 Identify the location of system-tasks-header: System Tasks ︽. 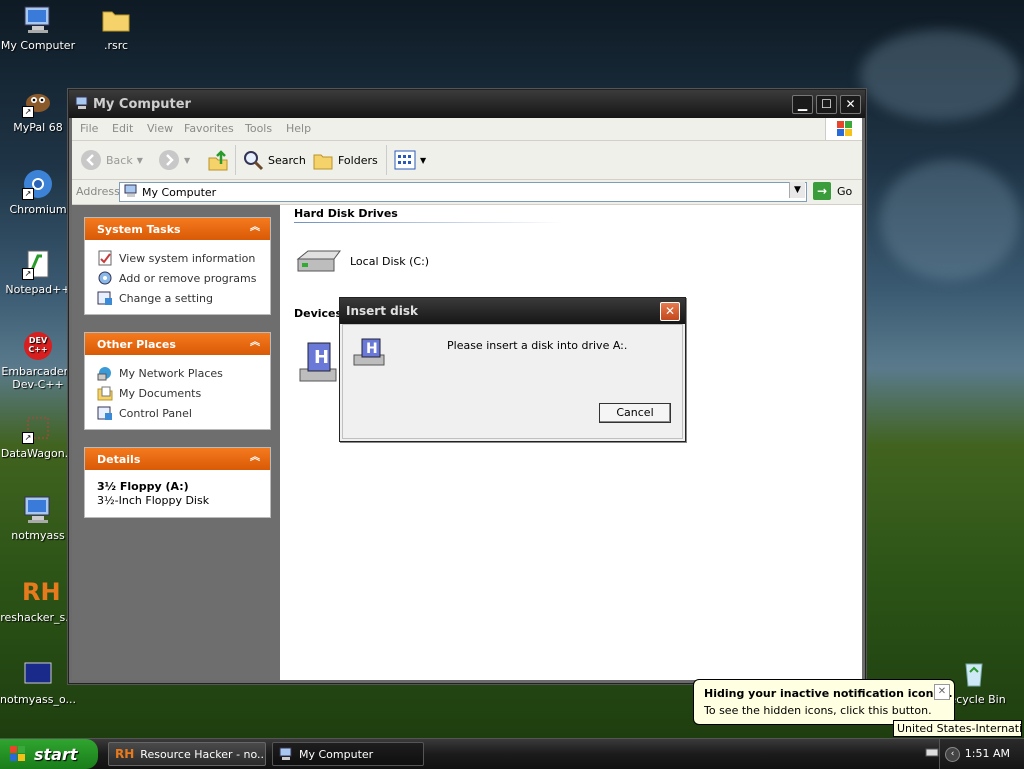
(177, 229).